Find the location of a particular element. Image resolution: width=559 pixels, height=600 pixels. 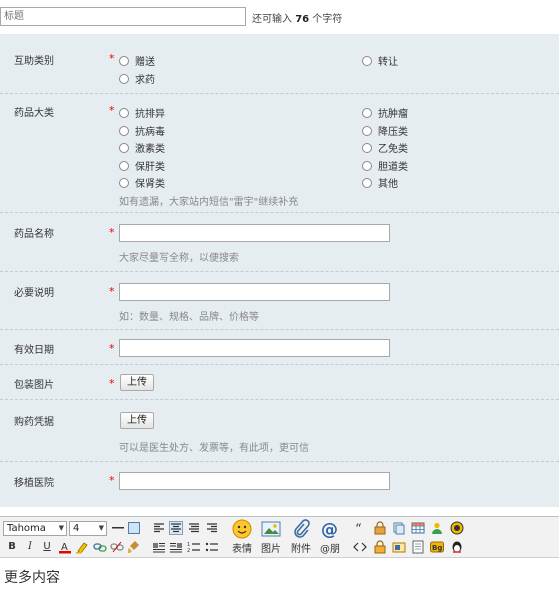

ordered-list-button: 12 is located at coordinates (194, 547).